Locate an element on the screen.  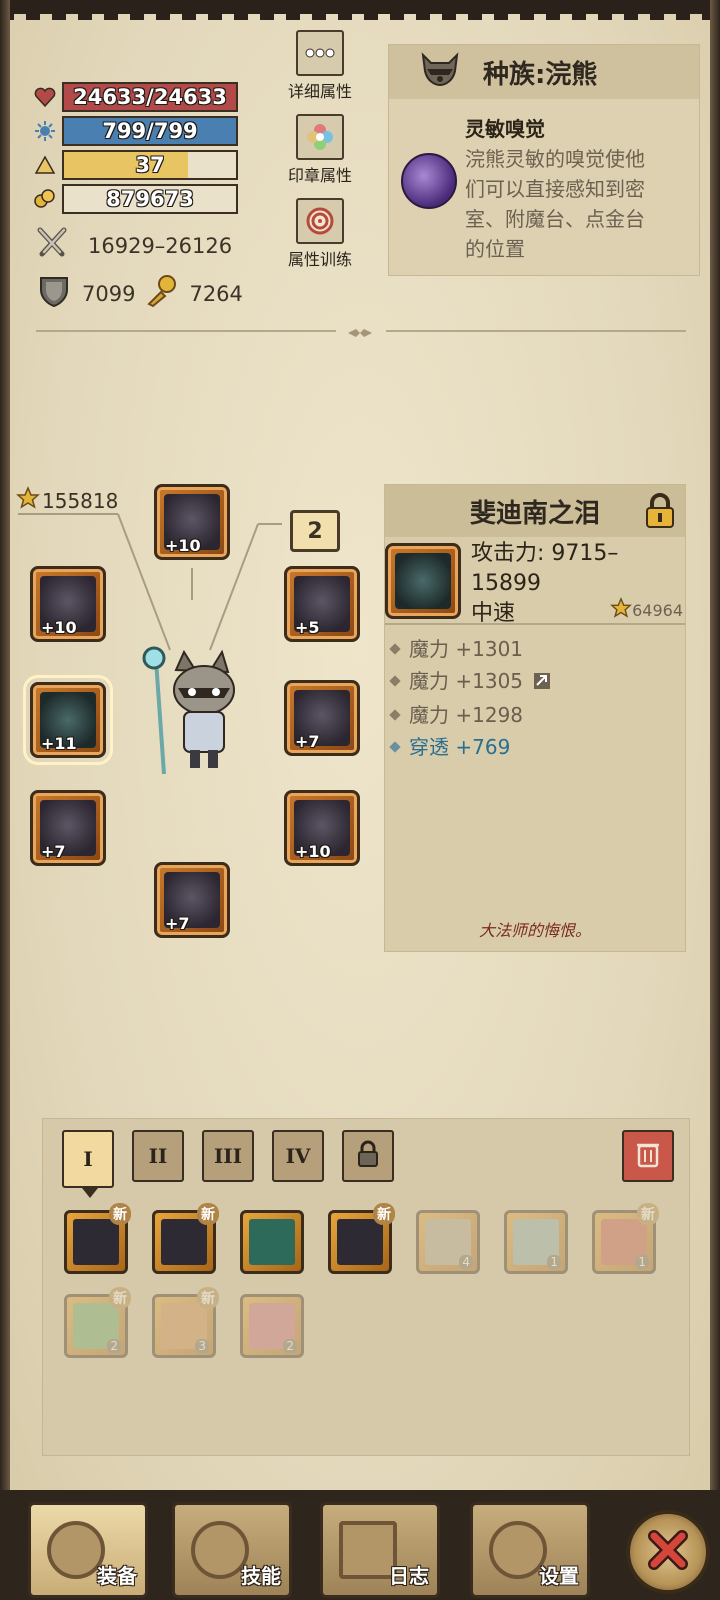
slot-level: +11 is located at coordinates (59, 743).